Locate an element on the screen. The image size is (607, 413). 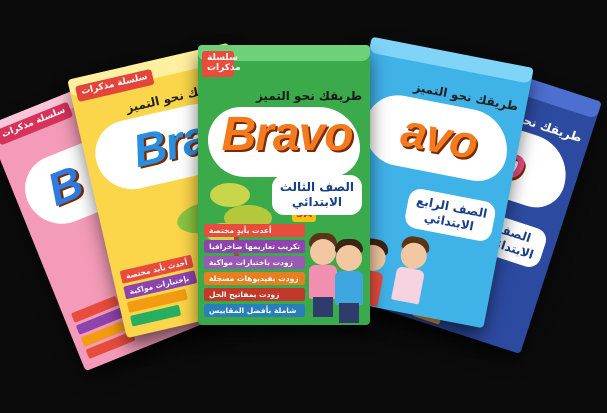
series-badge: سلسلة مذكرات is located at coordinates (221, 64).